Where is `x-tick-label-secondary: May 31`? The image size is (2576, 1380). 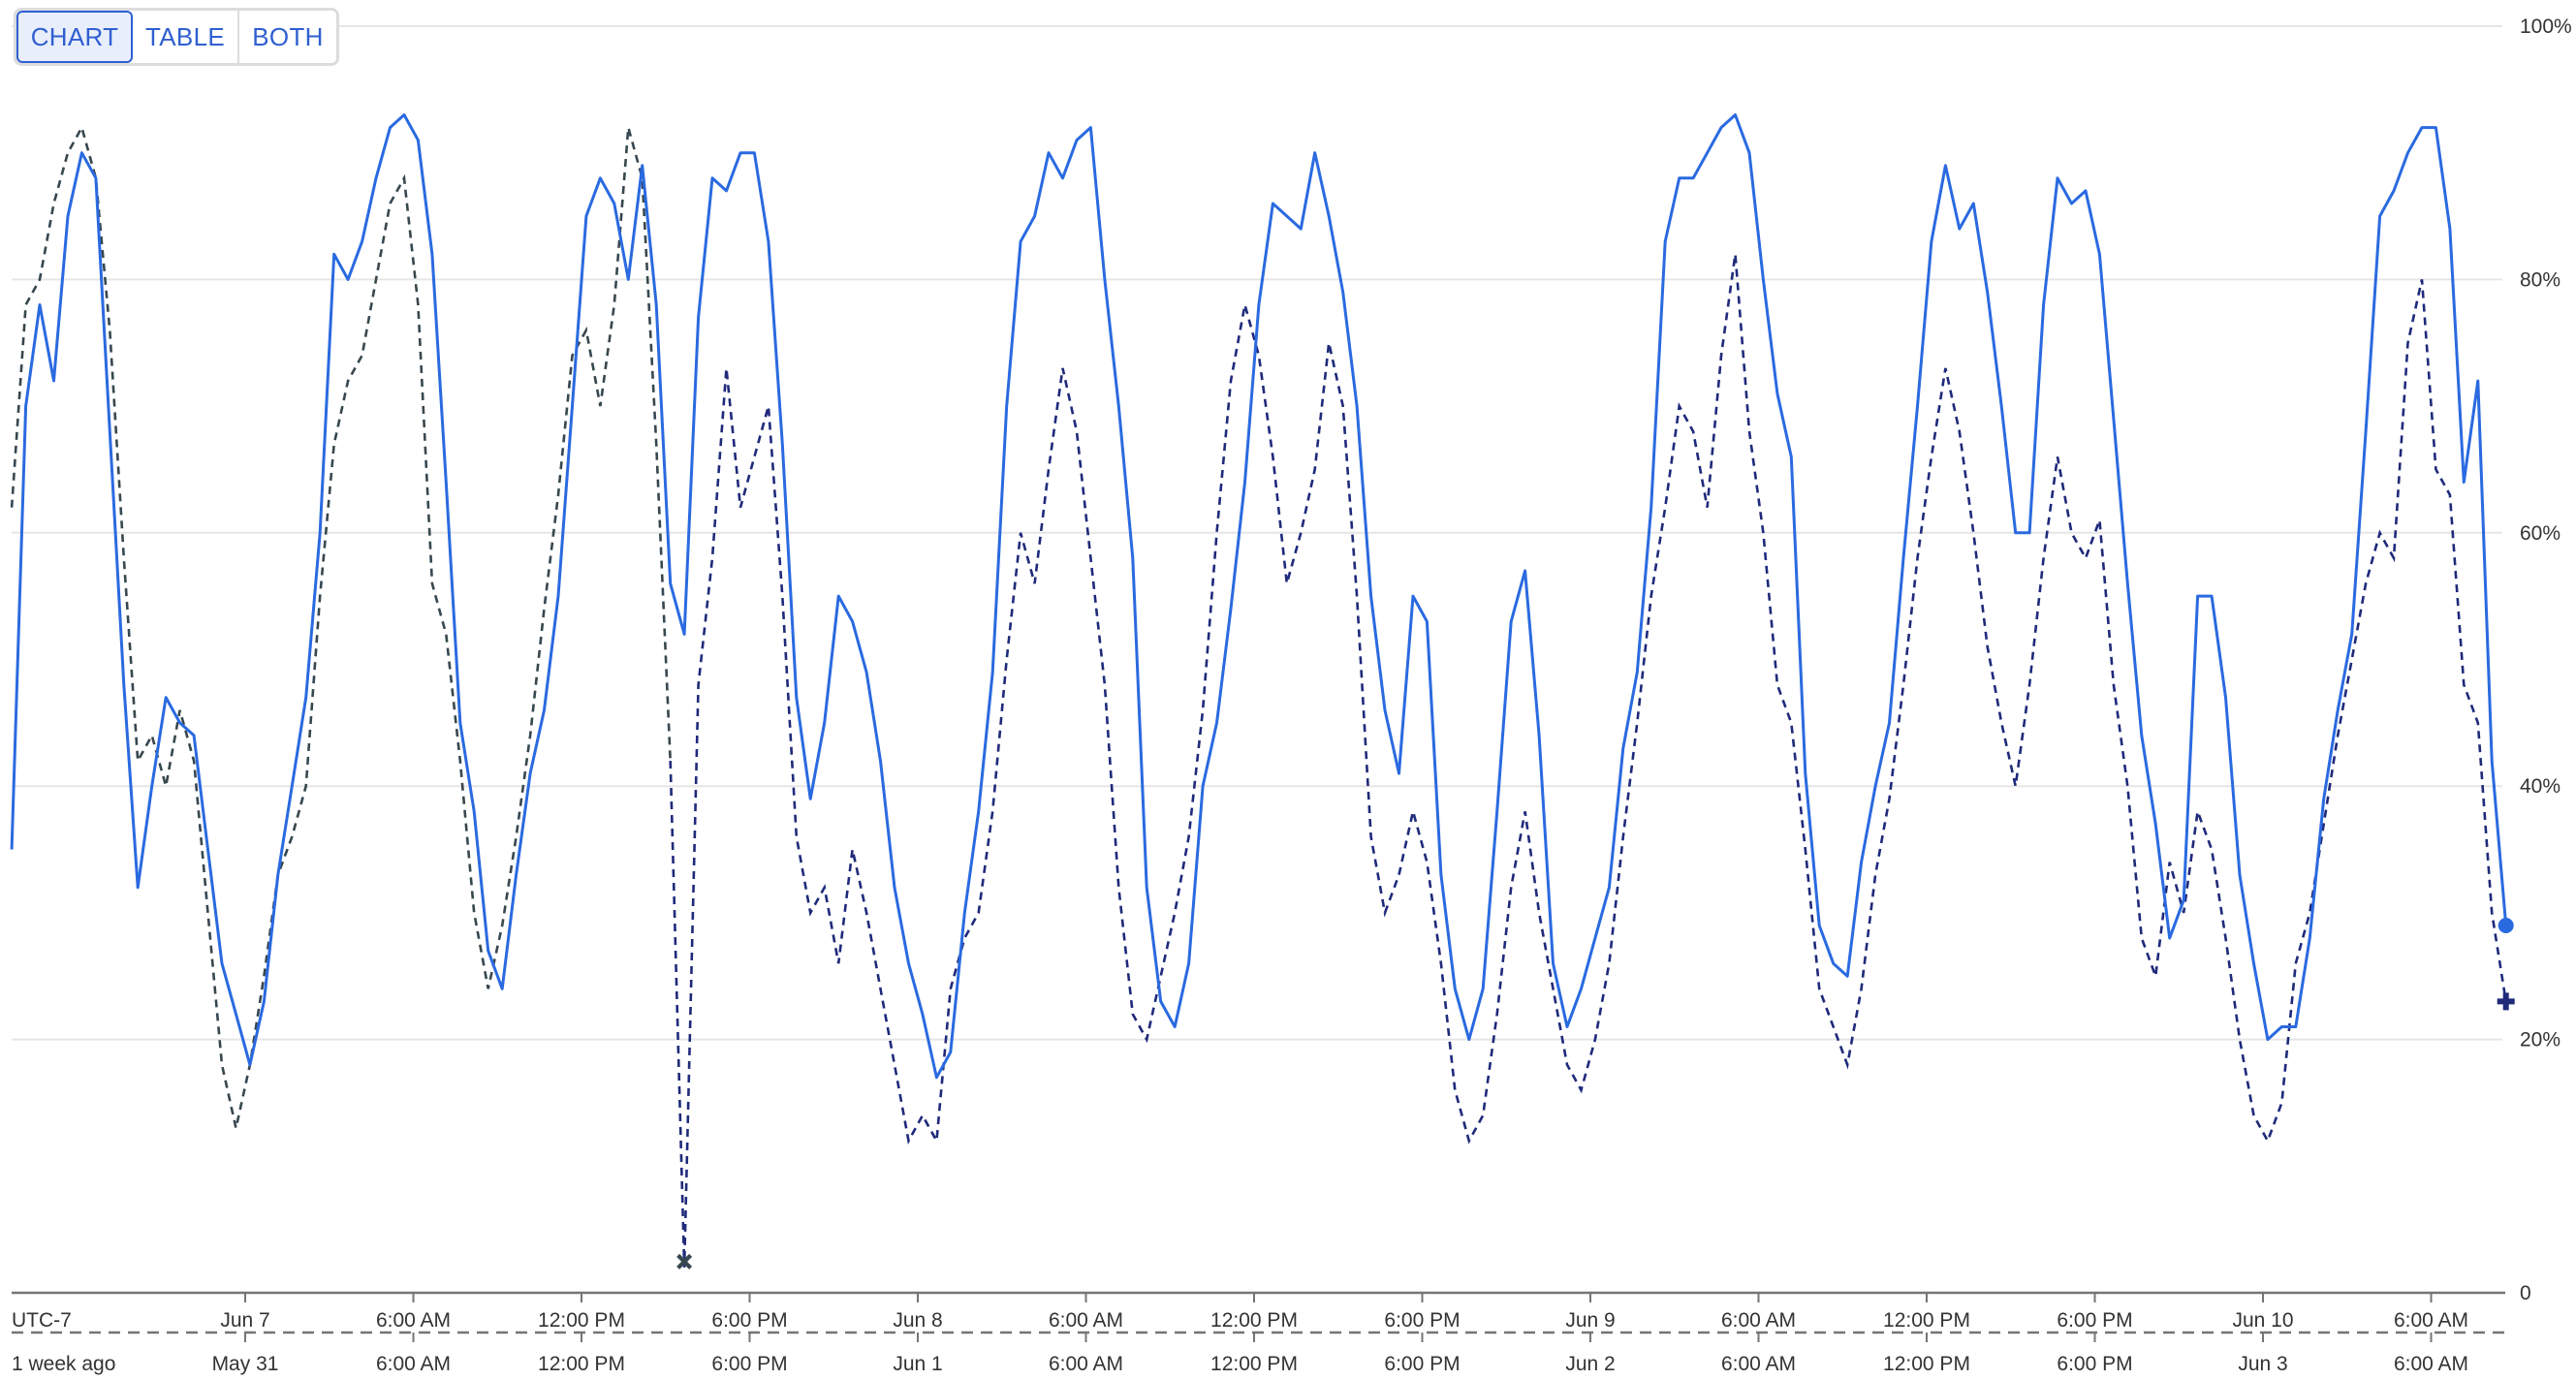
x-tick-label-secondary: May 31 is located at coordinates (245, 1364).